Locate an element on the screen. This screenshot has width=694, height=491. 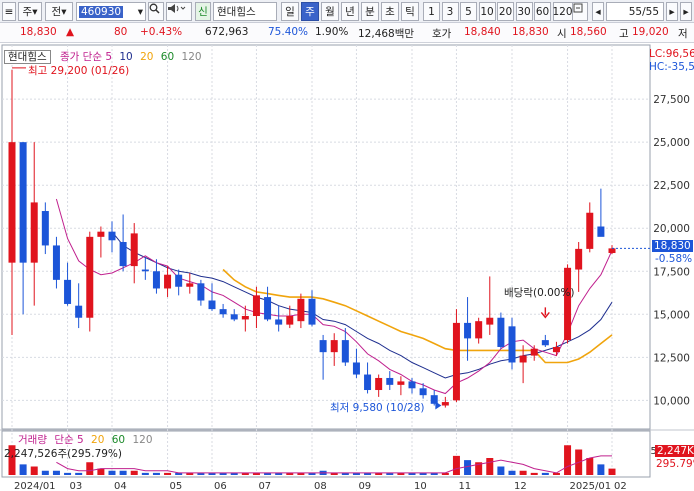
scroll-left-icon: ◂ is located at coordinates (598, 11).